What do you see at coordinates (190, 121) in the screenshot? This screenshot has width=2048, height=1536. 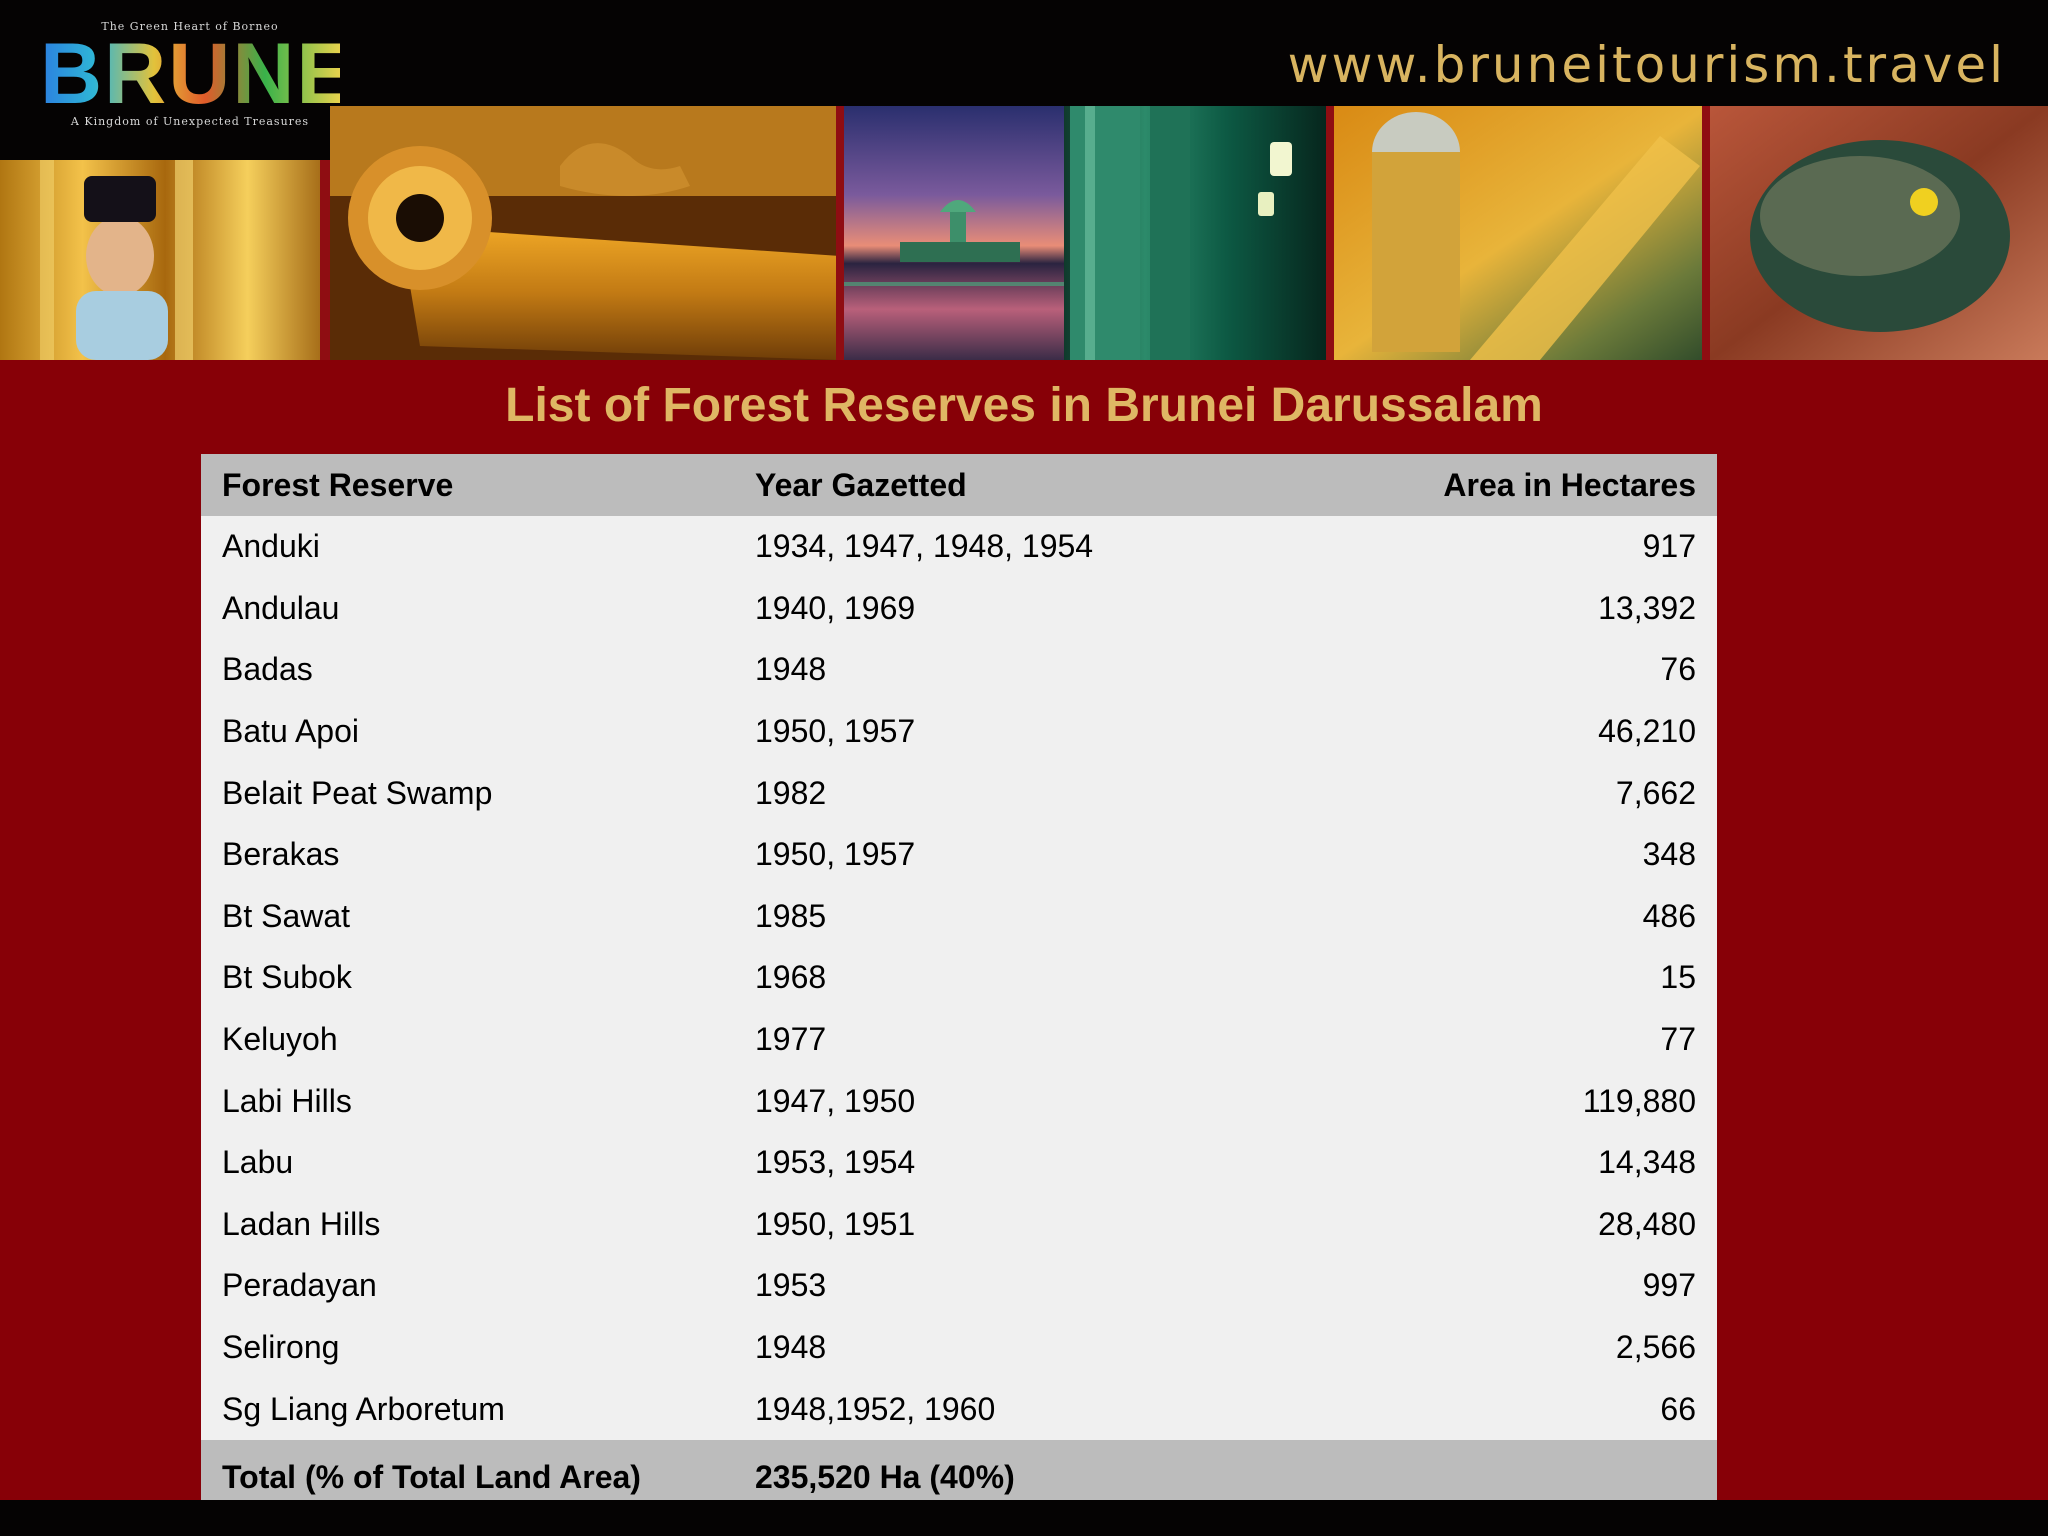 I see `logo-tagline-bottom: A Kingdom of Unexpected Treasures` at bounding box center [190, 121].